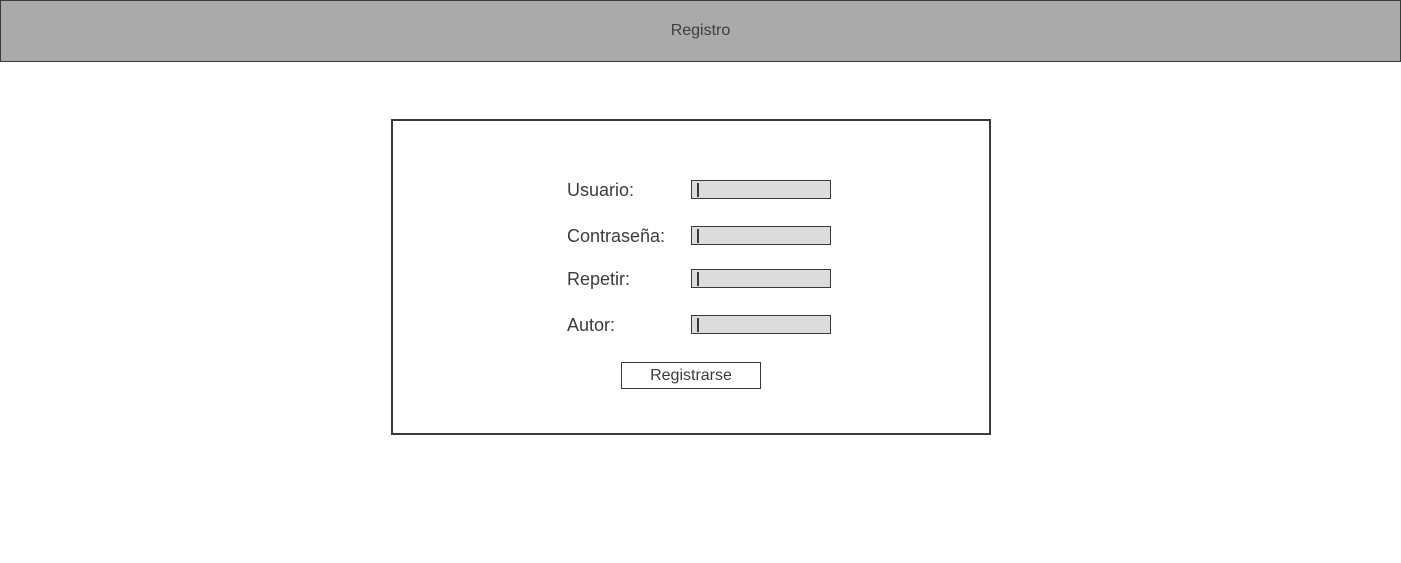 The height and width of the screenshot is (563, 1401). Describe the element at coordinates (761, 324) in the screenshot. I see `author-input` at that location.